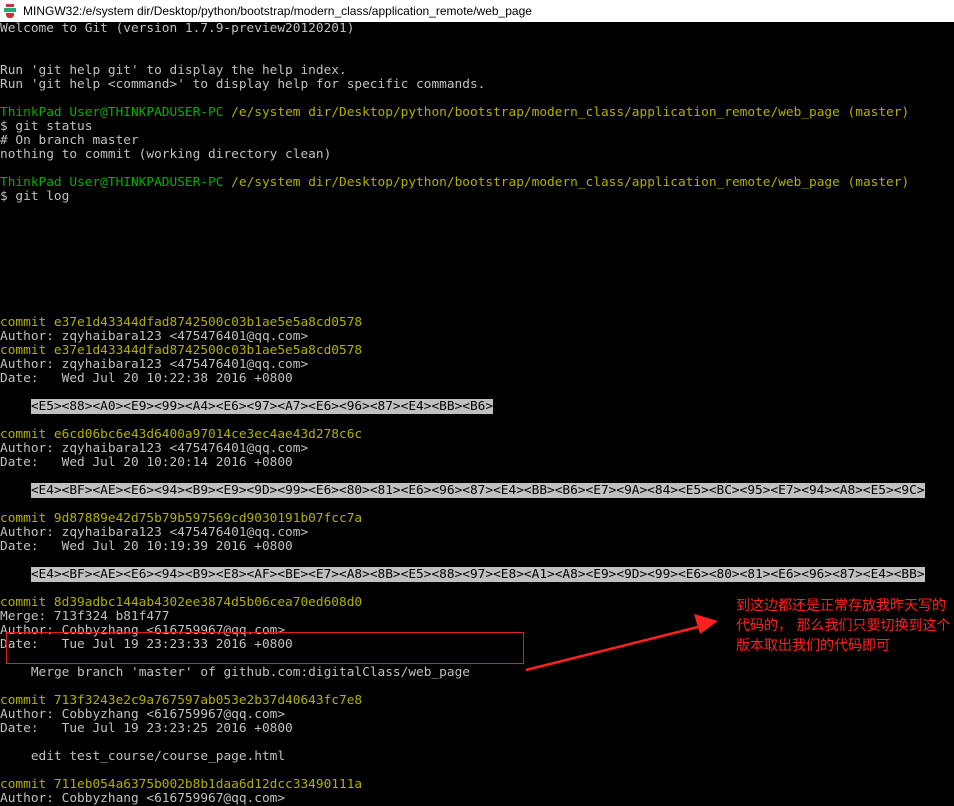 The image size is (954, 806). Describe the element at coordinates (621, 643) in the screenshot. I see `annotation-arrow-icon` at that location.